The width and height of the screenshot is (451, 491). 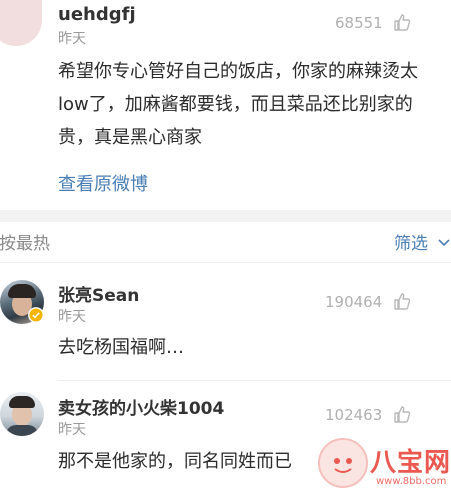 What do you see at coordinates (359, 23) in the screenshot?
I see `like-count: 68551` at bounding box center [359, 23].